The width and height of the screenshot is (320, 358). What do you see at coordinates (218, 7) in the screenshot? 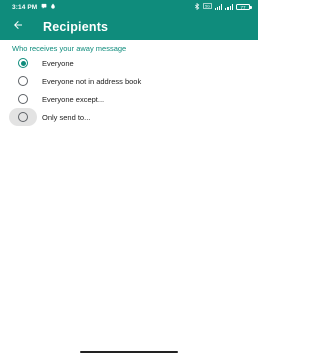
I see `wifi-signal-icon` at bounding box center [218, 7].